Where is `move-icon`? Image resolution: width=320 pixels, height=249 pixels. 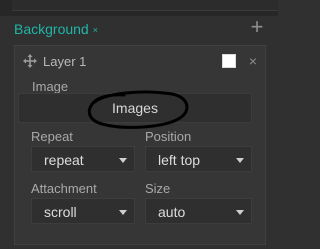 move-icon is located at coordinates (30, 61).